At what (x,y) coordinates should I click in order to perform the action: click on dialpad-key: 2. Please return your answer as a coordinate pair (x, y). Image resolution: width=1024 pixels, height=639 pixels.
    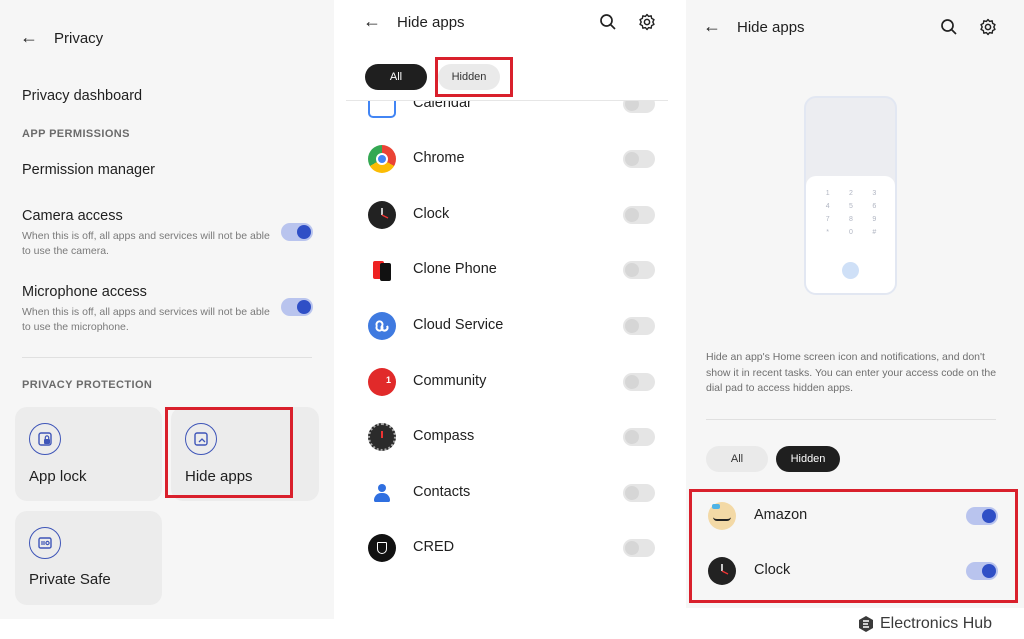
    Looking at the image, I should click on (851, 193).